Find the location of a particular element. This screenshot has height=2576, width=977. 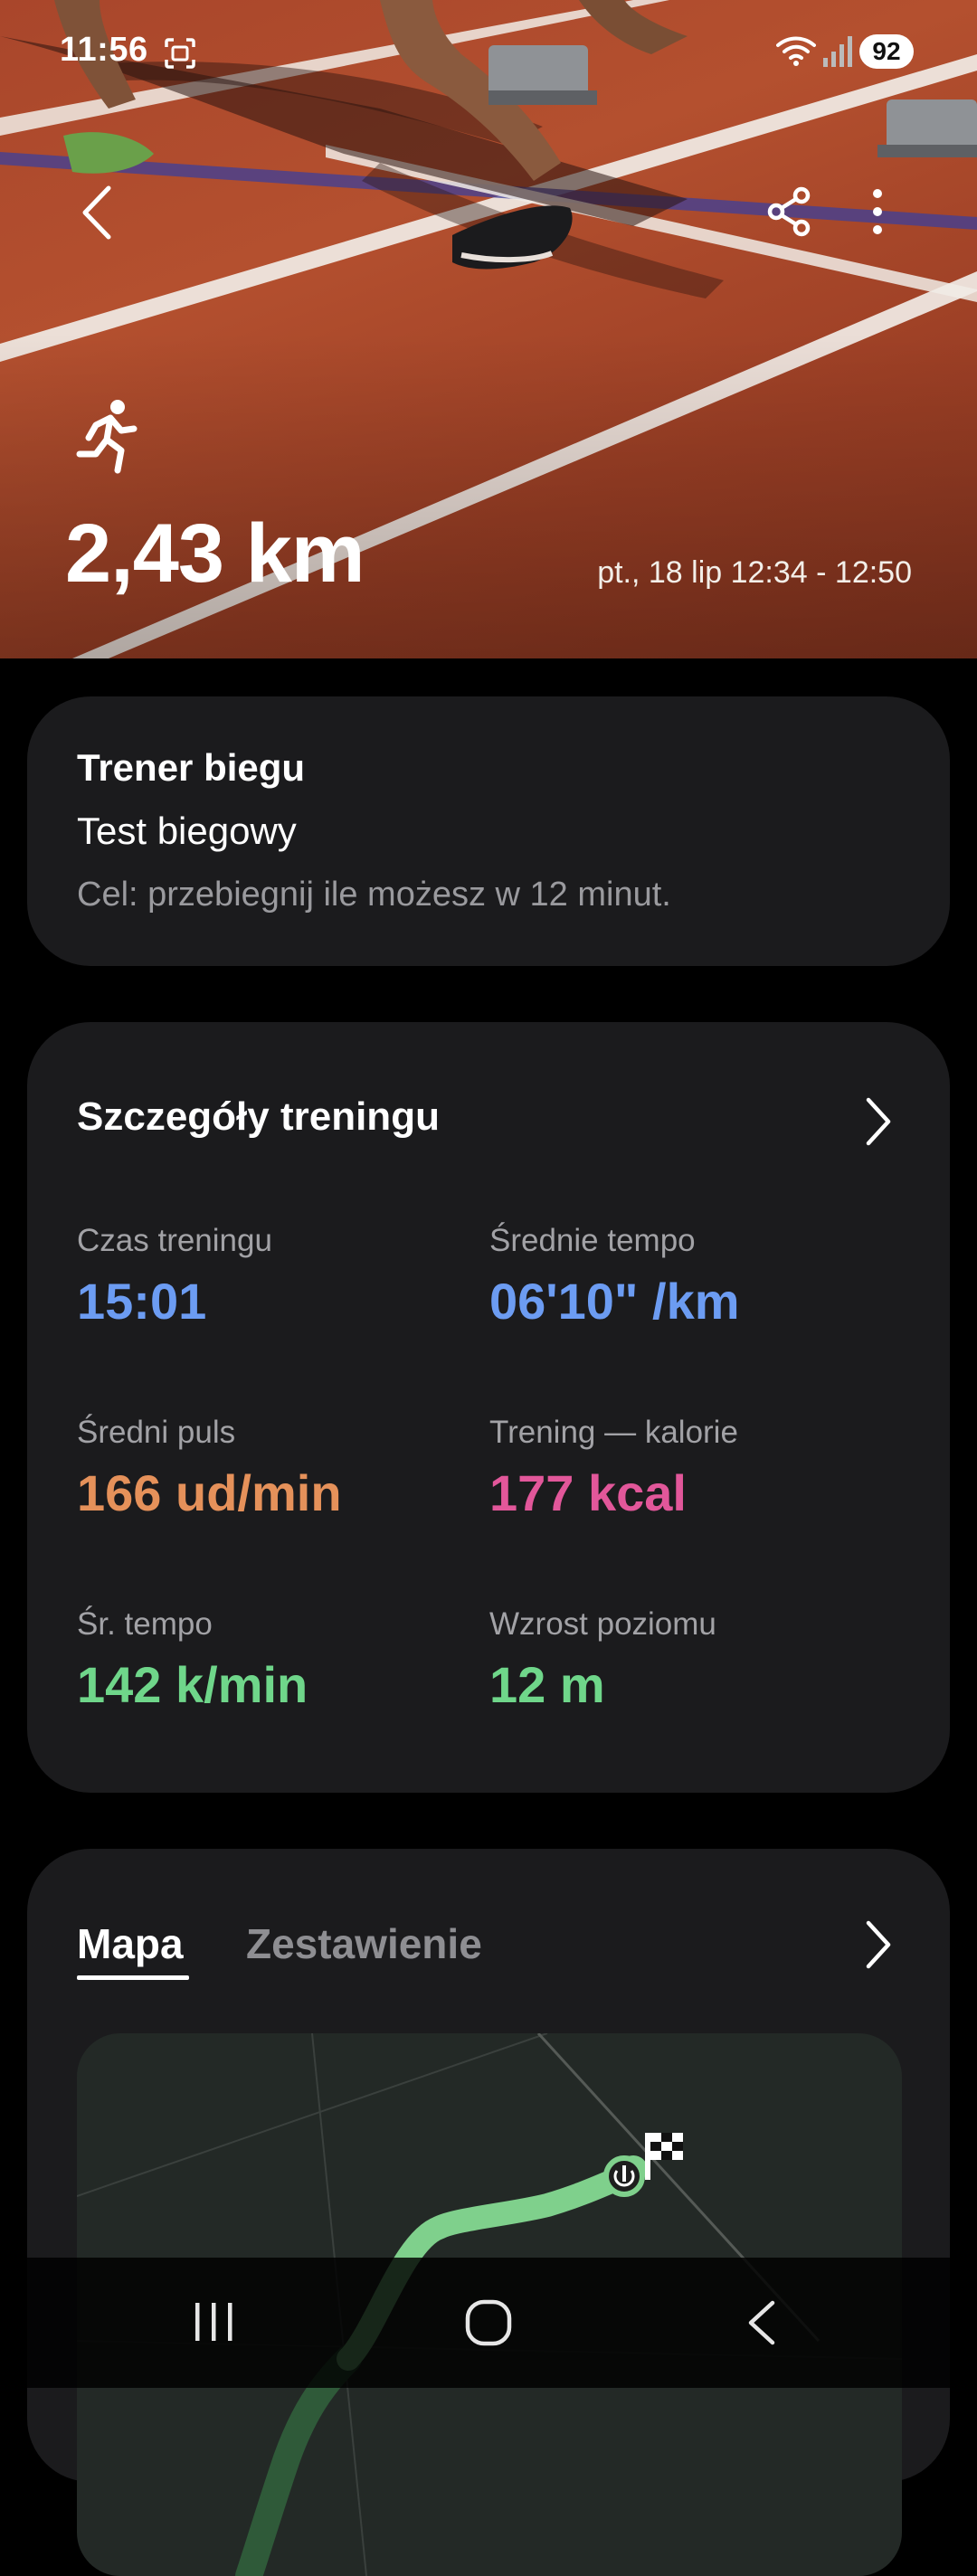

workout-date-range: pt., 18 lip 12:34 - 12:50 is located at coordinates (754, 573).